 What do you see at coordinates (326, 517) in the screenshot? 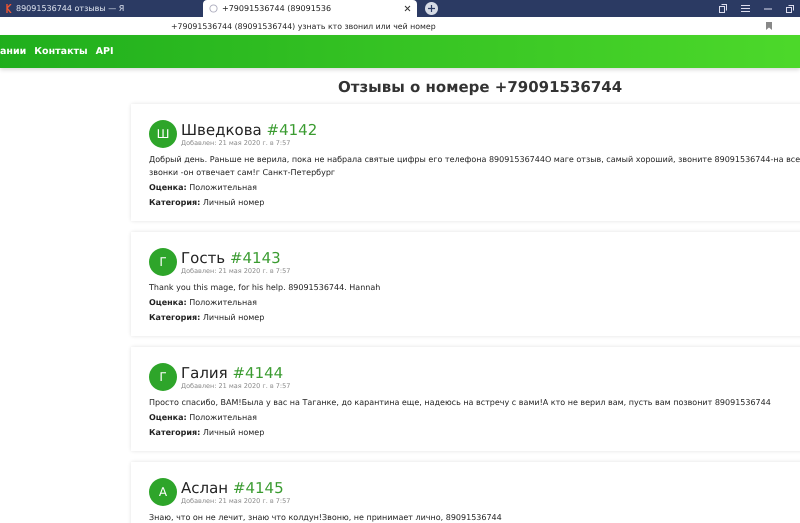
I see `review-text: Знаю, что он не лечит, знаю что колдун!Звоню, не принимает лично, 89091536744` at bounding box center [326, 517].